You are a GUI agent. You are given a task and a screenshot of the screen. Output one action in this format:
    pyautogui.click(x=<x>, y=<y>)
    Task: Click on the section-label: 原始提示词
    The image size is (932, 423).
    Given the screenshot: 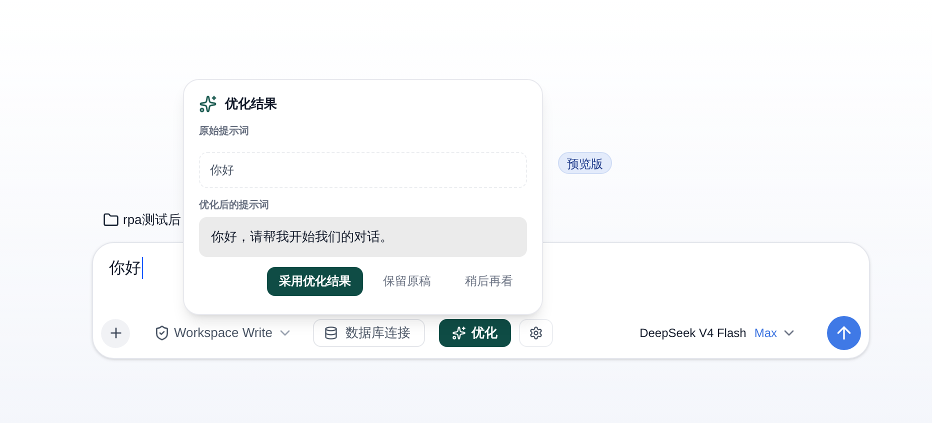 What is the action you would take?
    pyautogui.click(x=224, y=131)
    